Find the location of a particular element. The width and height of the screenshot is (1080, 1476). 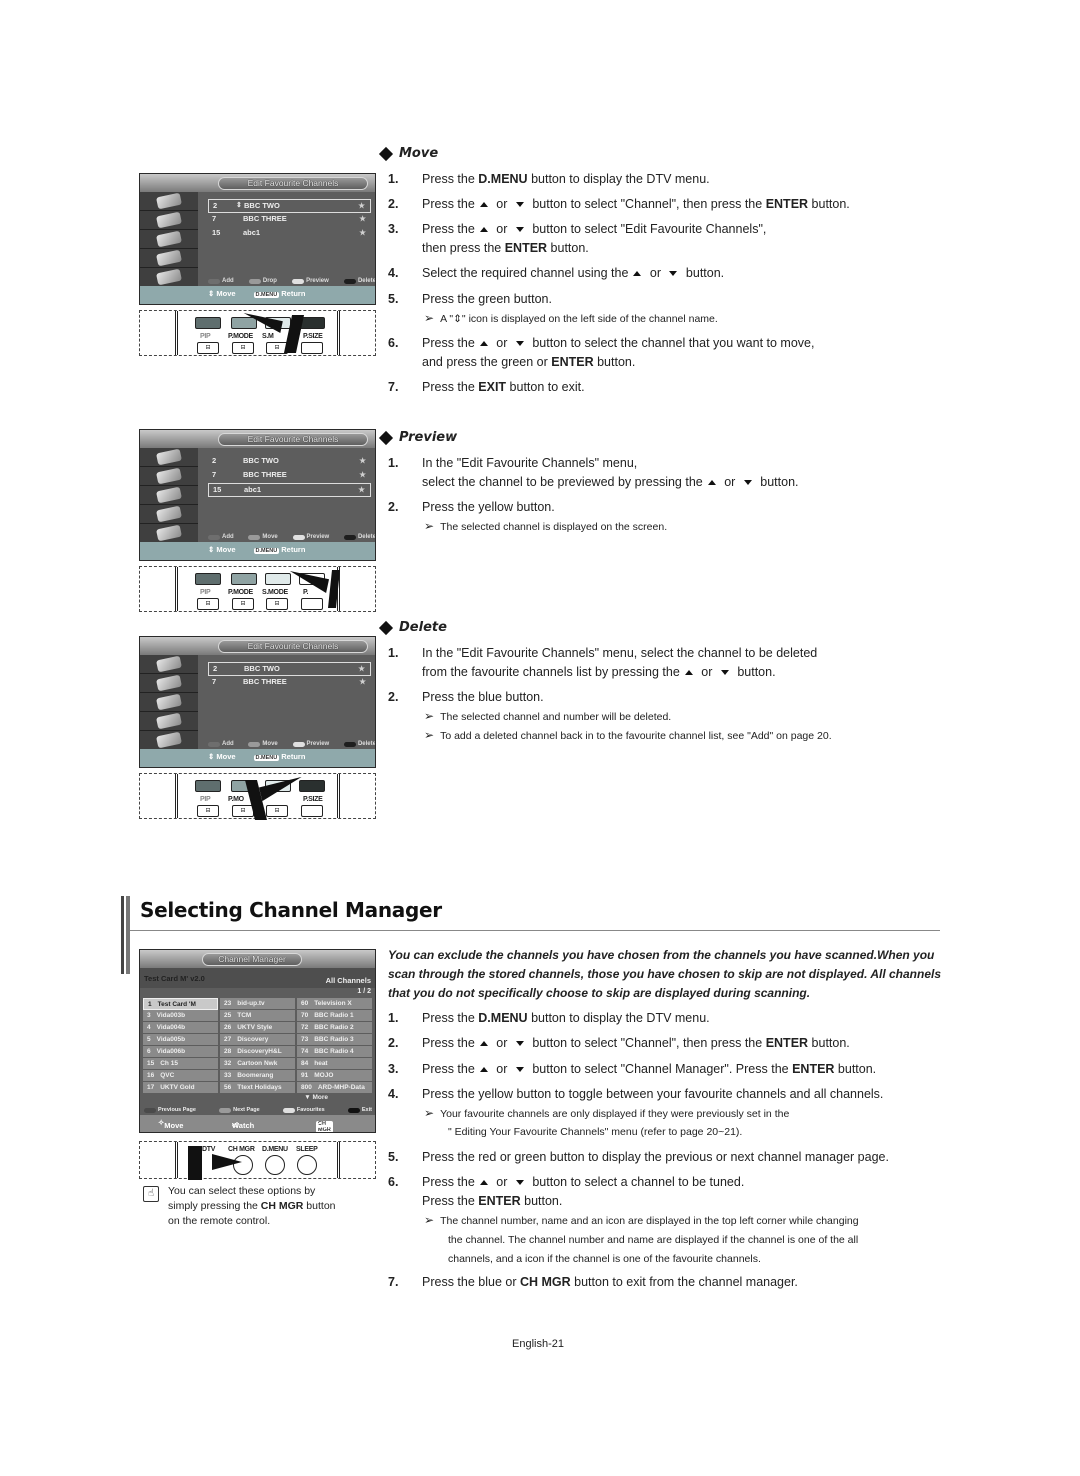

channel-name: Cartoon Nwk is located at coordinates (257, 1063).